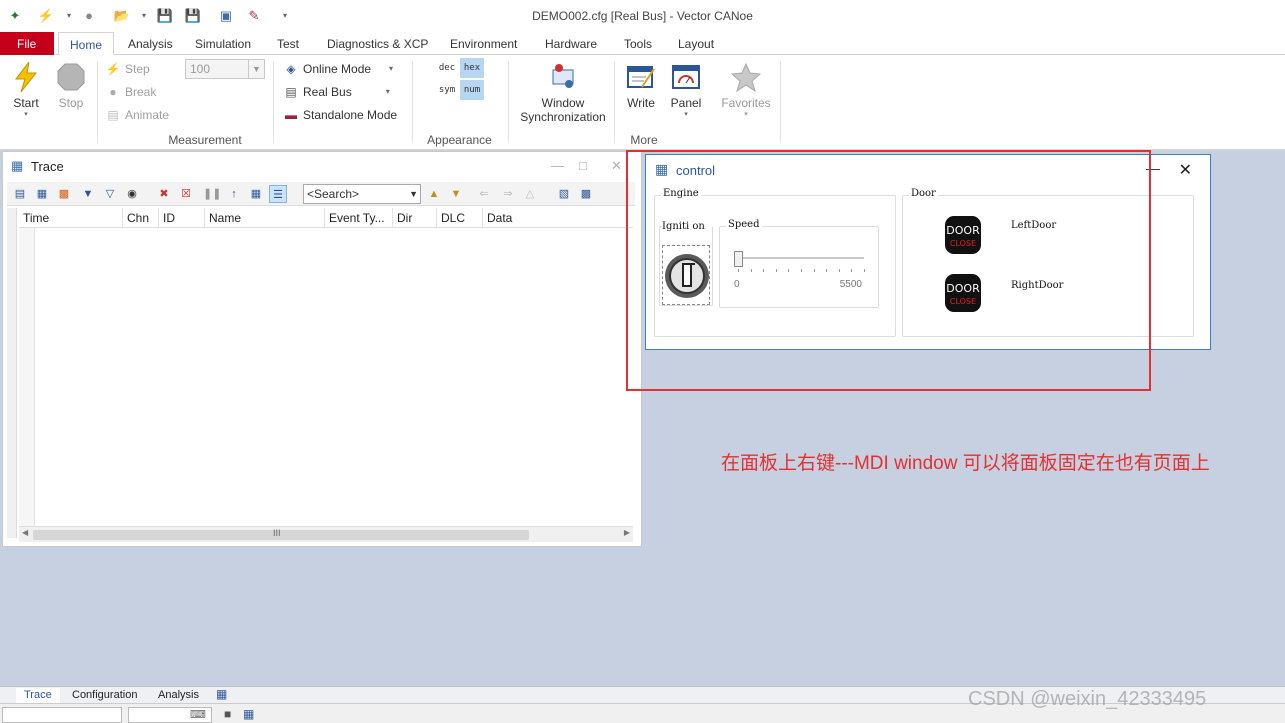 This screenshot has height=723, width=1285. Describe the element at coordinates (362, 194) in the screenshot. I see `trace-search-combo: <Search> ▼` at that location.